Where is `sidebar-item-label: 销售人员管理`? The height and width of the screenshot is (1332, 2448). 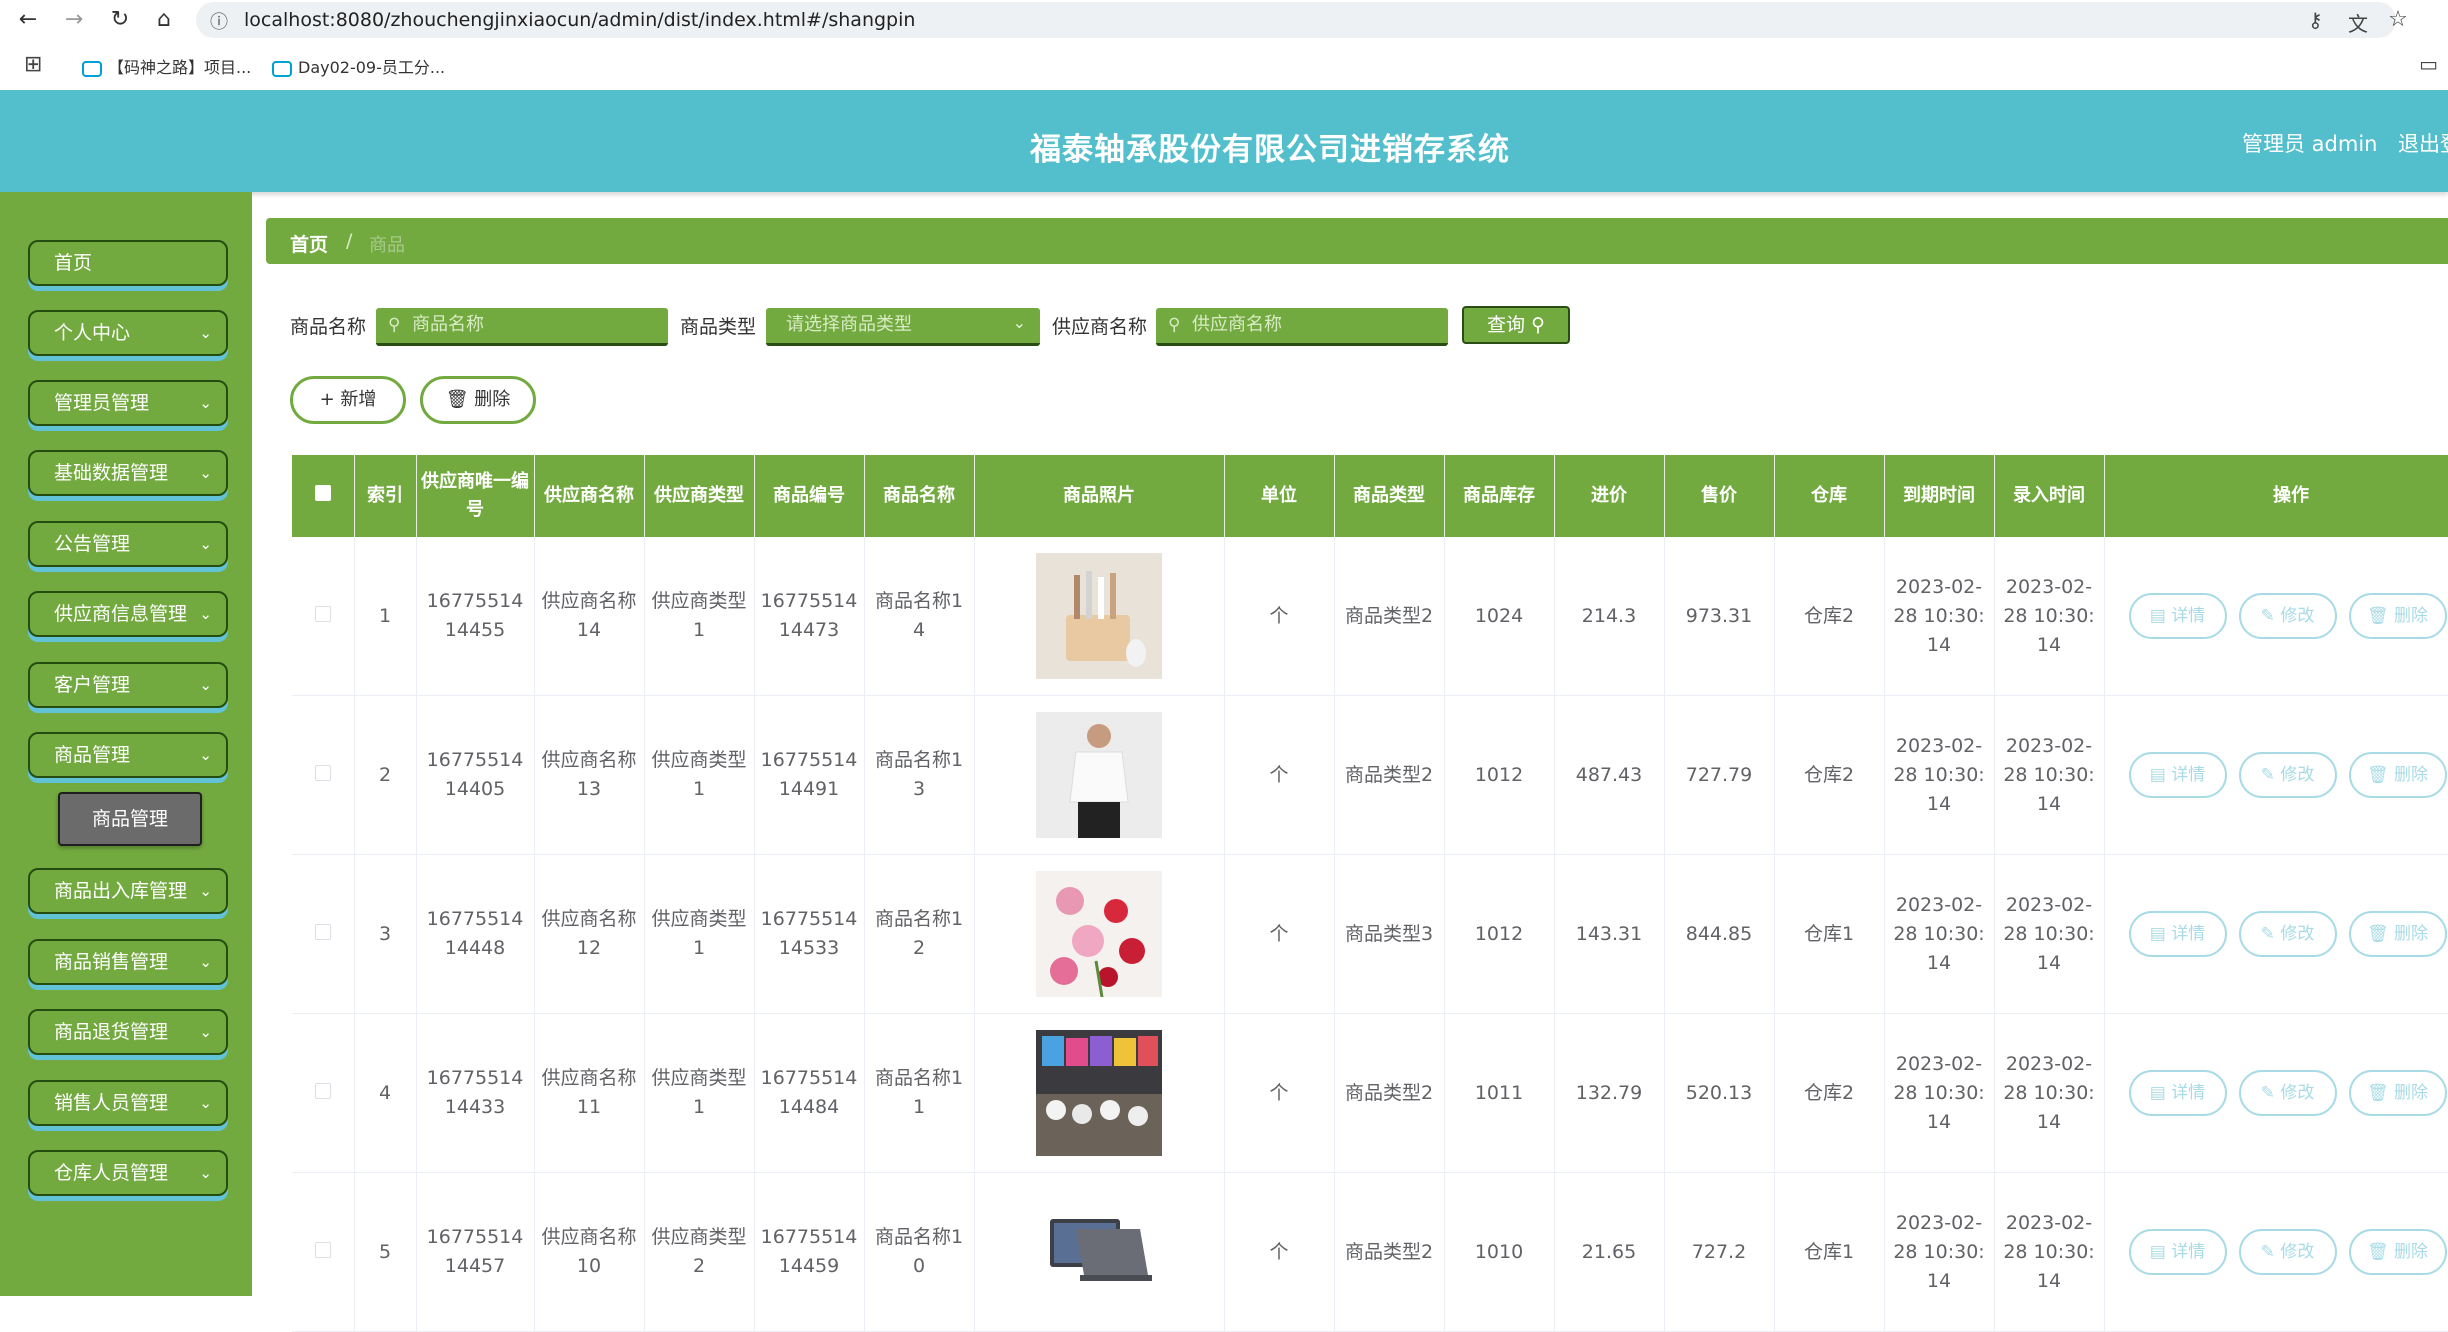
sidebar-item-label: 销售人员管理 is located at coordinates (111, 1103).